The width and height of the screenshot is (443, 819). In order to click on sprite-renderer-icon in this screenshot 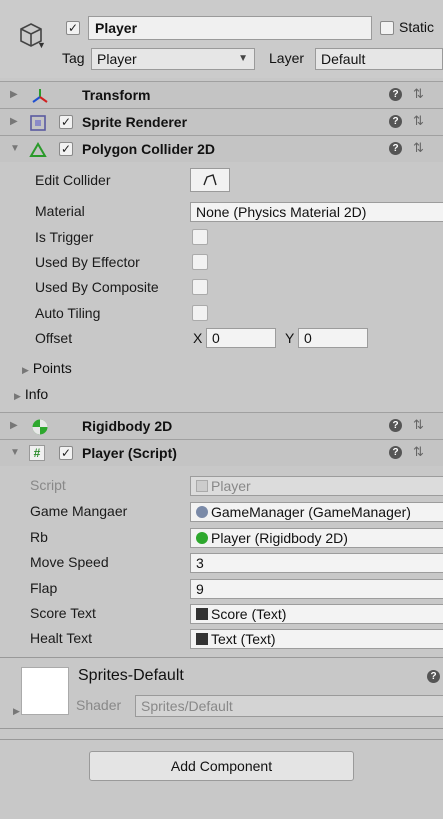, I will do `click(38, 123)`.